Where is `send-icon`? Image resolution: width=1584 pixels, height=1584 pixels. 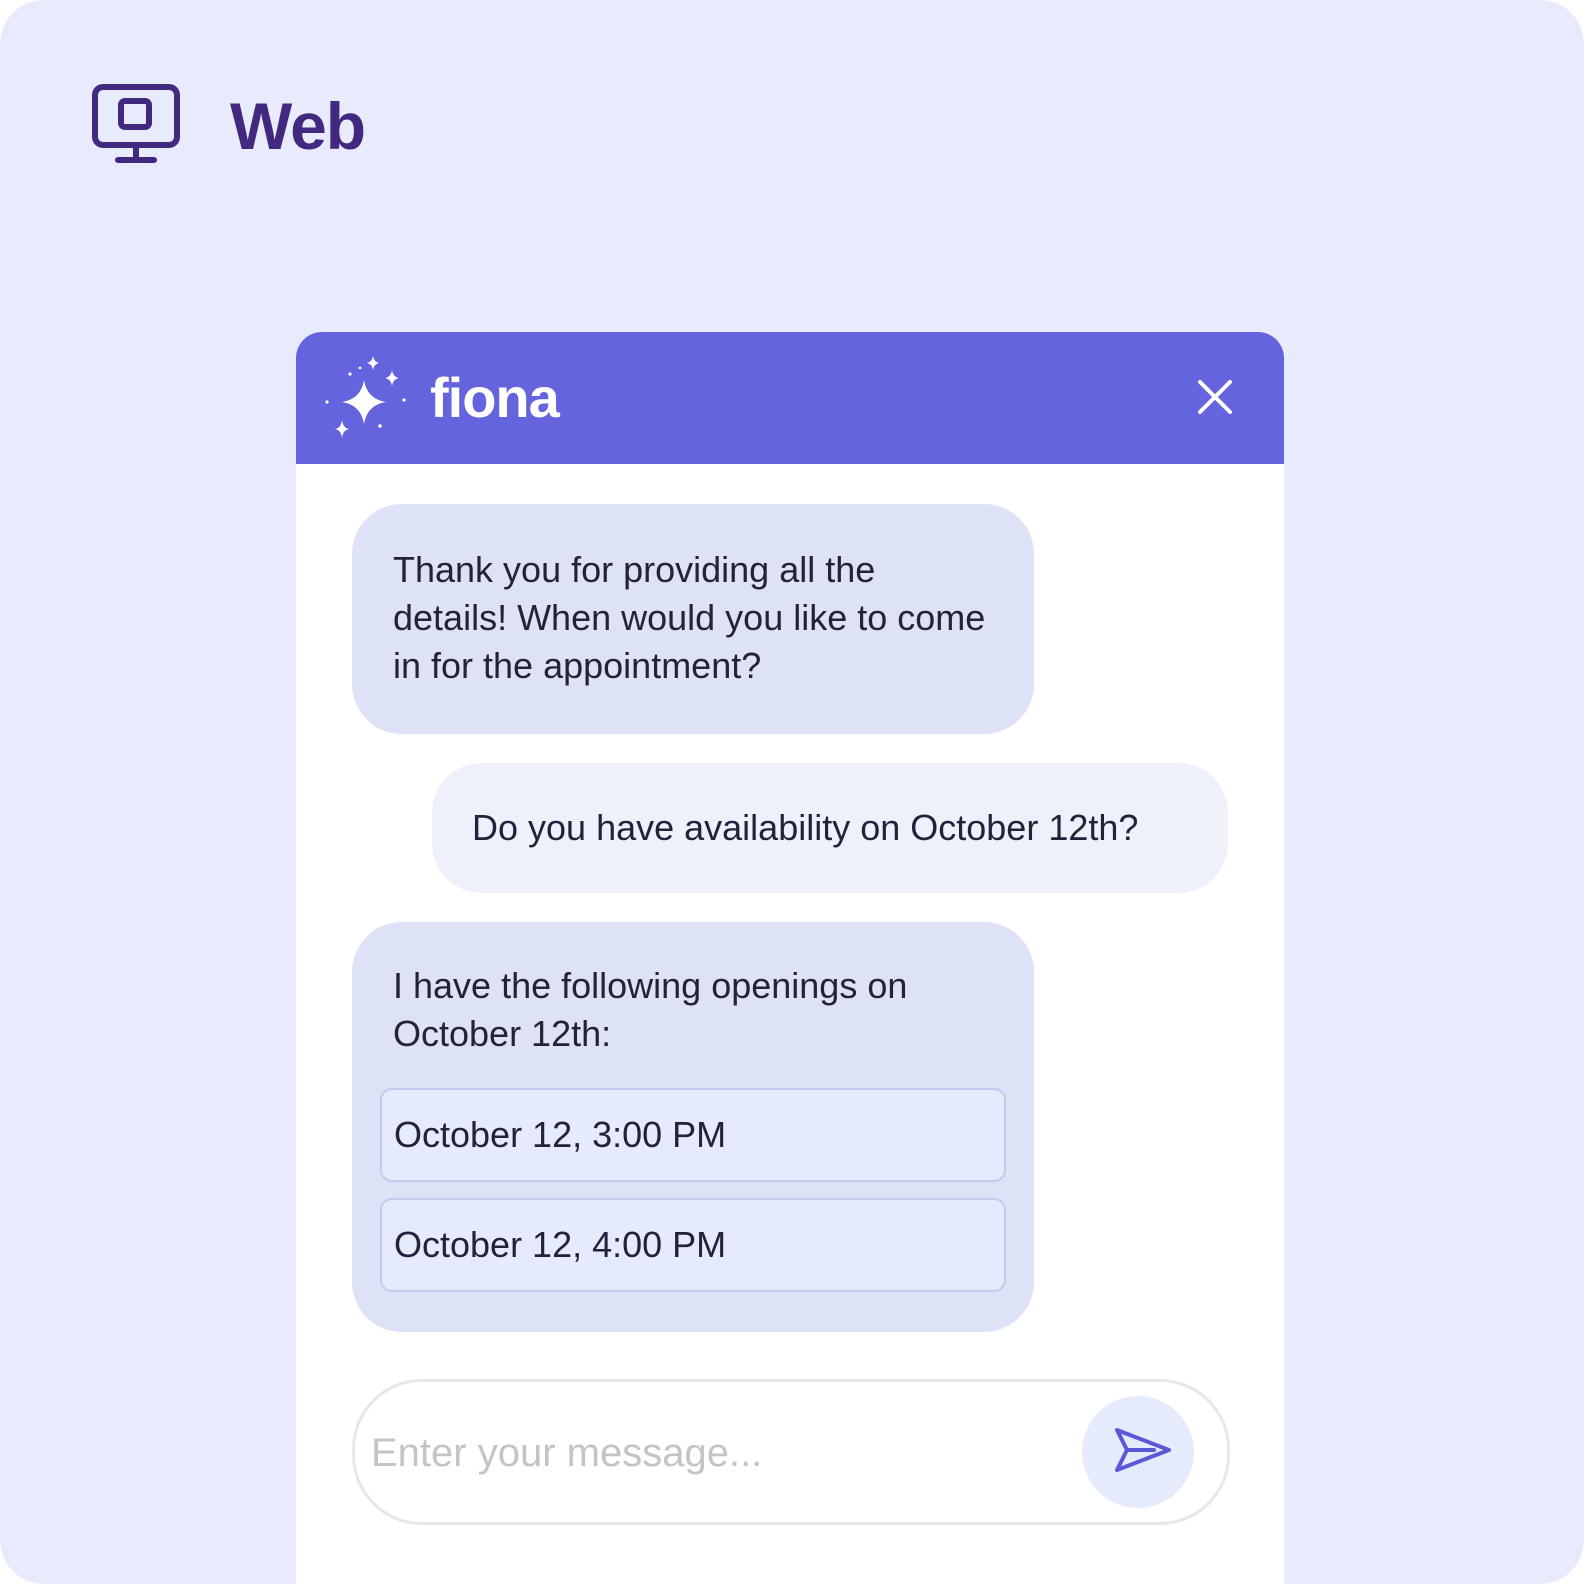
send-icon is located at coordinates (1143, 1450).